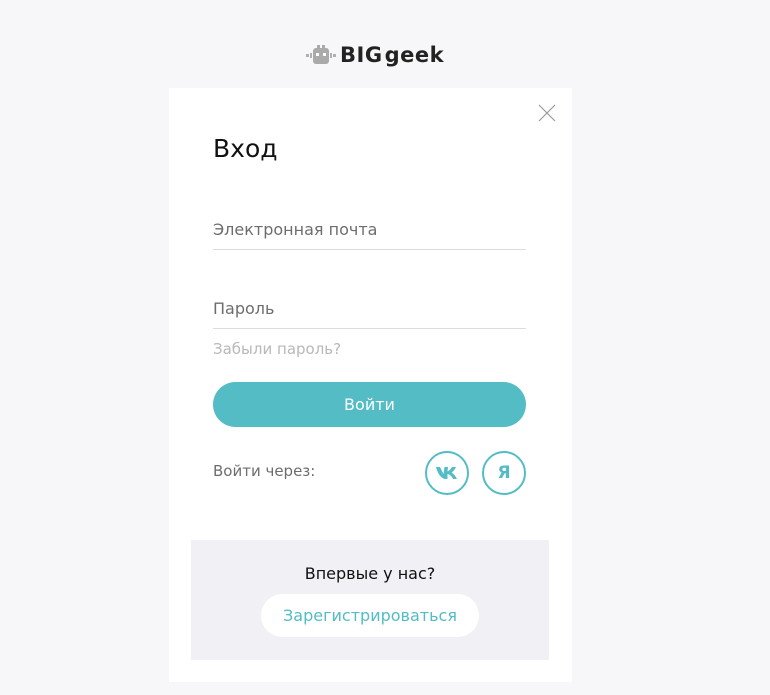 The image size is (770, 695). What do you see at coordinates (369, 404) in the screenshot?
I see `login-button: Войти` at bounding box center [369, 404].